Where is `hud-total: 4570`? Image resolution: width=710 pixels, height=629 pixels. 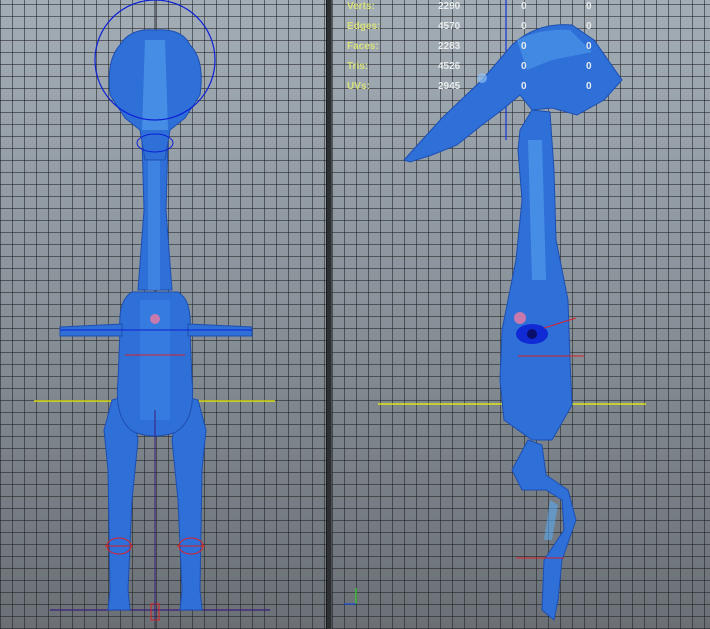 hud-total: 4570 is located at coordinates (449, 26).